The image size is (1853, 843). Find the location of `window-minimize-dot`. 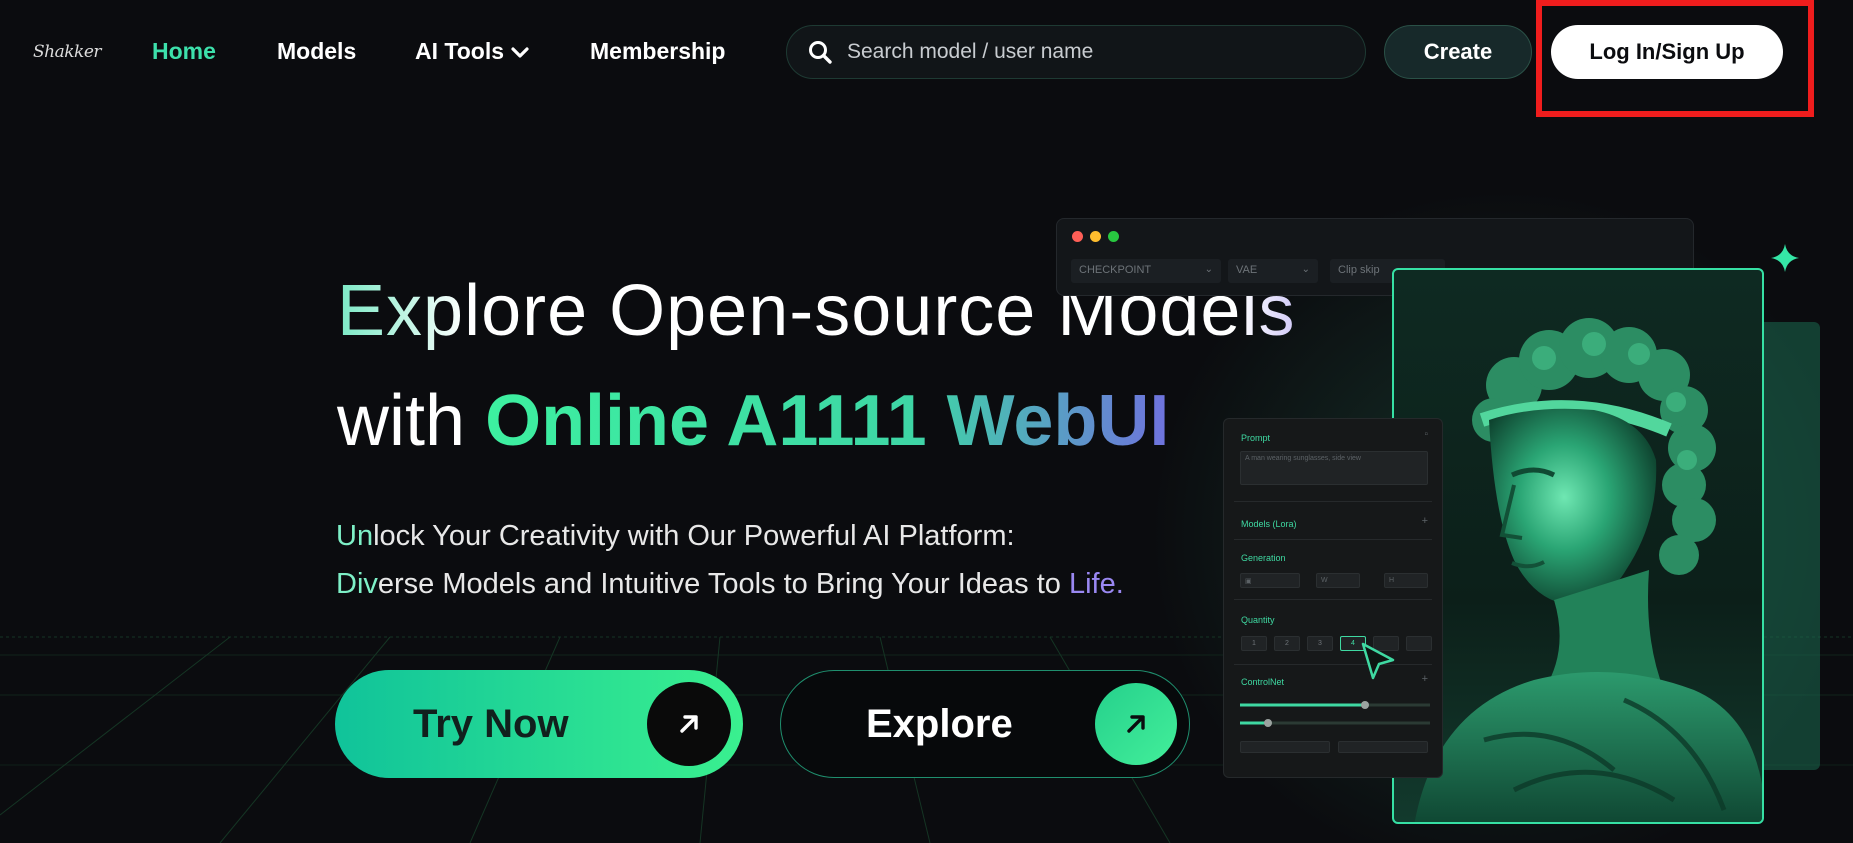

window-minimize-dot is located at coordinates (1095, 236).